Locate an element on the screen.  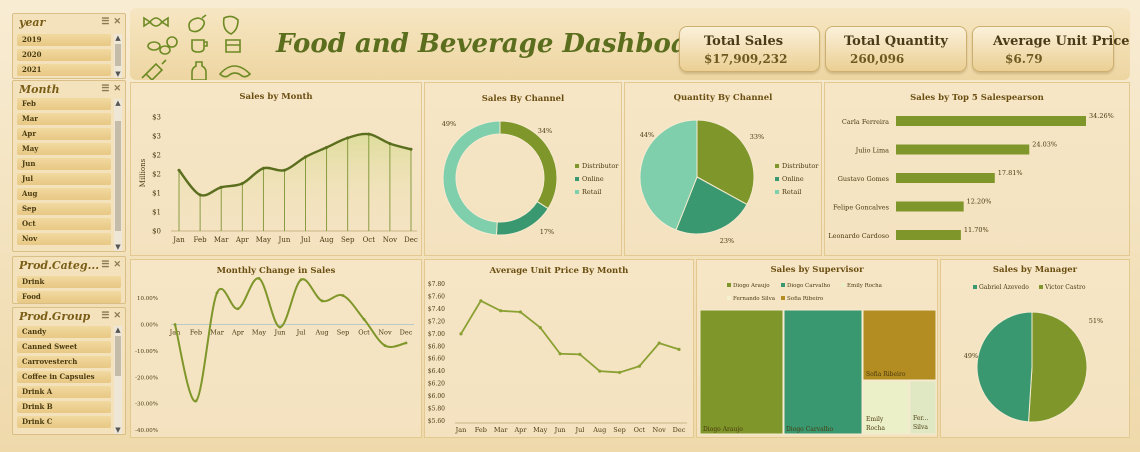
strawberry-icon is located at coordinates (230, 25).